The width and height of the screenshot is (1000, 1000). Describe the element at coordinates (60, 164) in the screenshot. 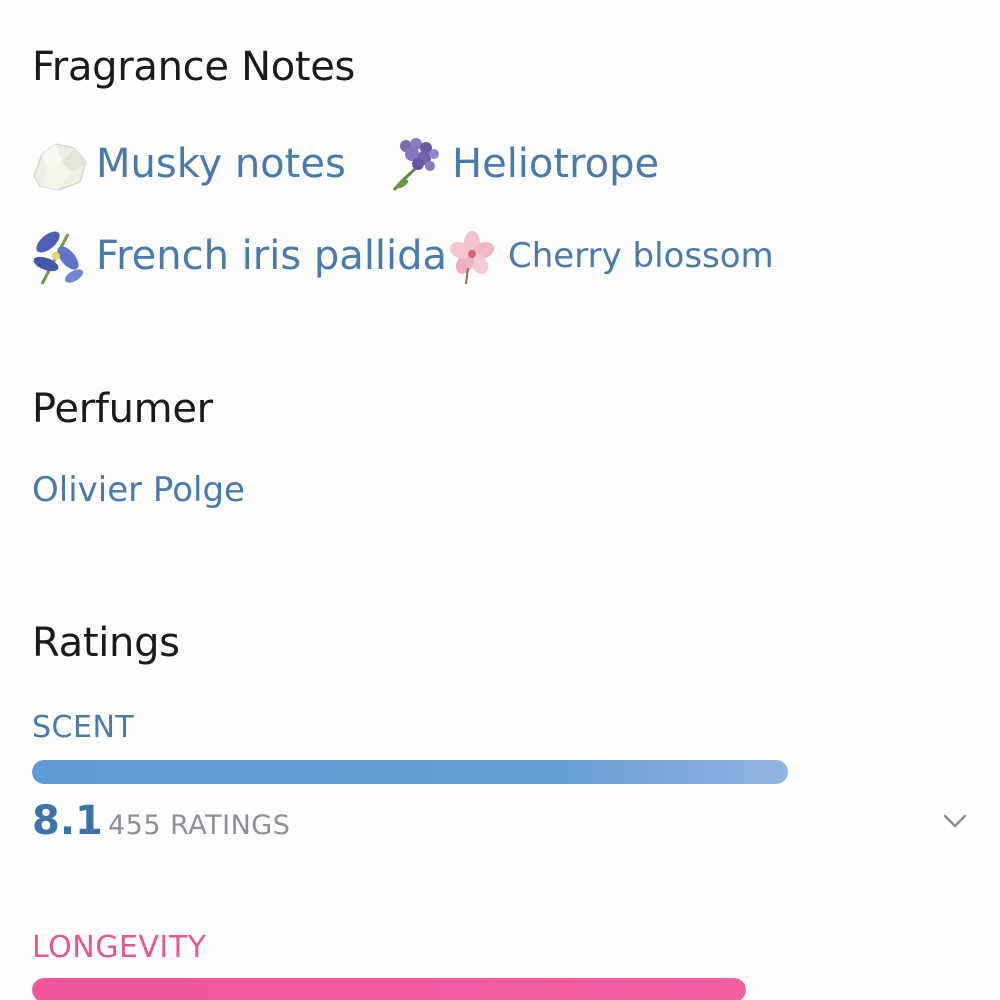

I see `musk-crystal-icon` at that location.